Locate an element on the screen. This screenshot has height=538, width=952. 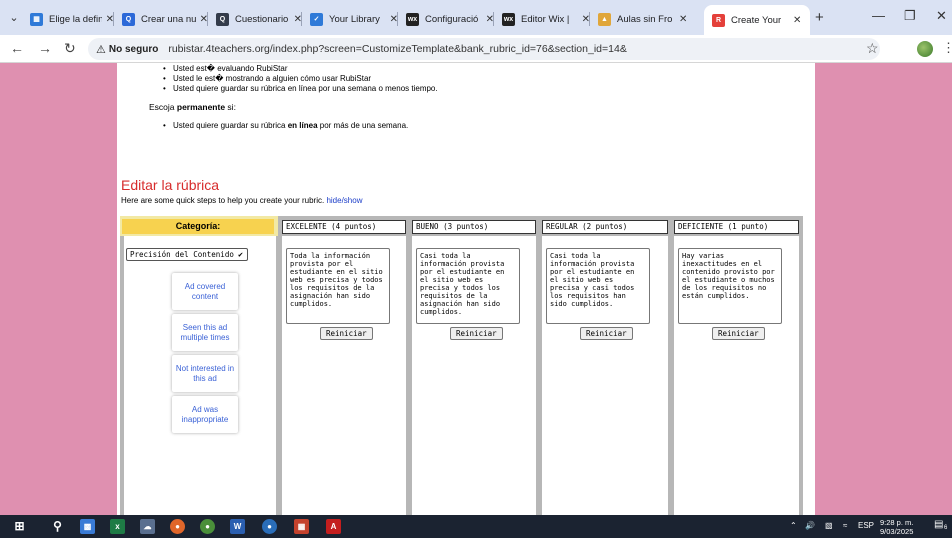
profile-avatar is located at coordinates (925, 49).